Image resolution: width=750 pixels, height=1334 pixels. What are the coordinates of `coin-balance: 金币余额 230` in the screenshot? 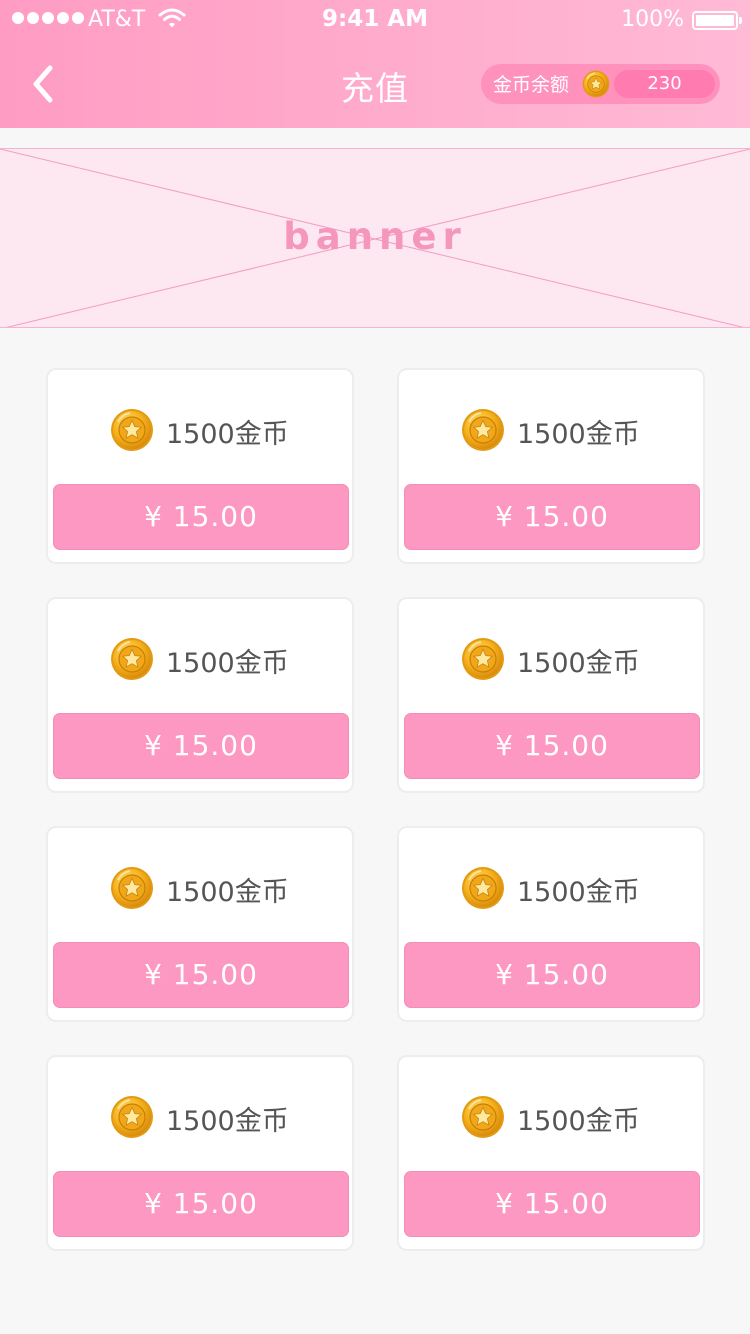 It's located at (600, 84).